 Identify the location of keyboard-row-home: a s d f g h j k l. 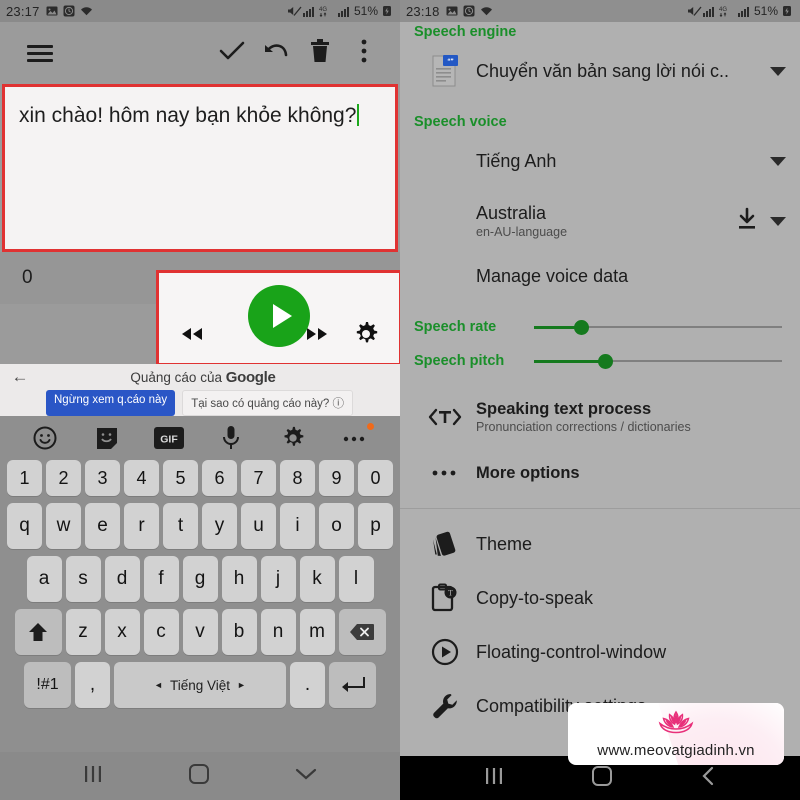
(200, 579).